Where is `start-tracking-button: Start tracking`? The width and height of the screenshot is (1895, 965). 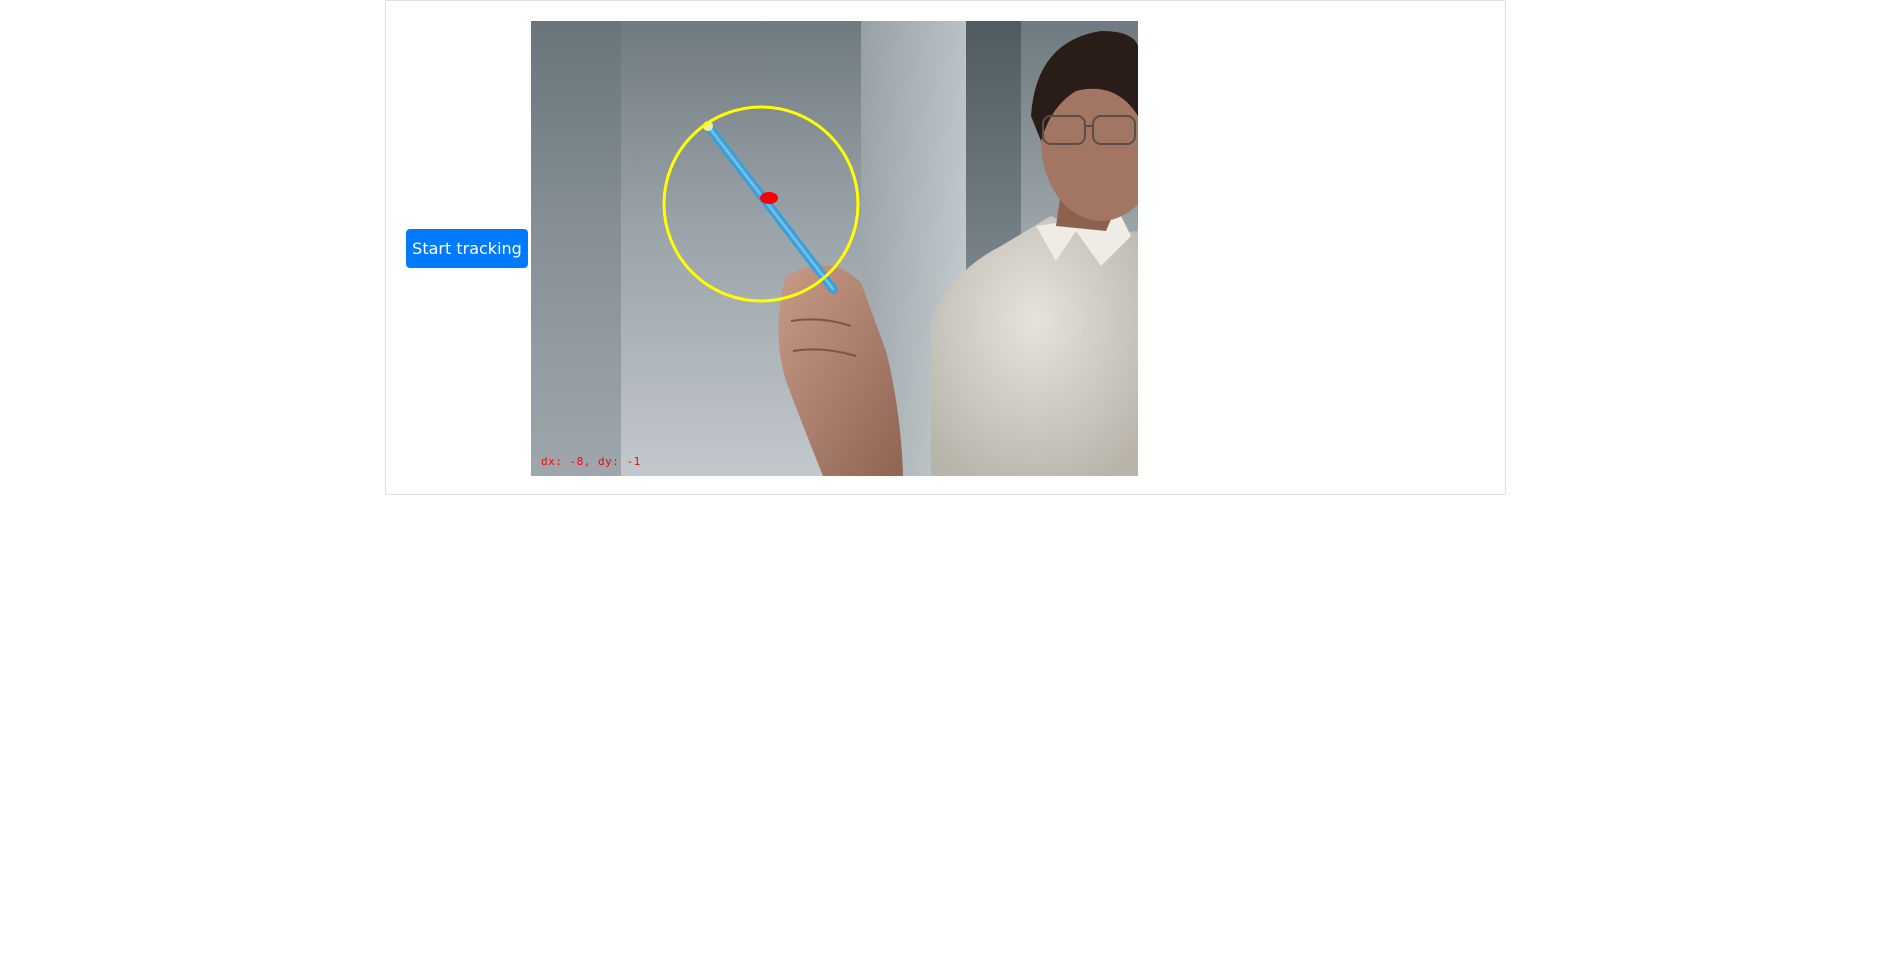
start-tracking-button: Start tracking is located at coordinates (467, 248).